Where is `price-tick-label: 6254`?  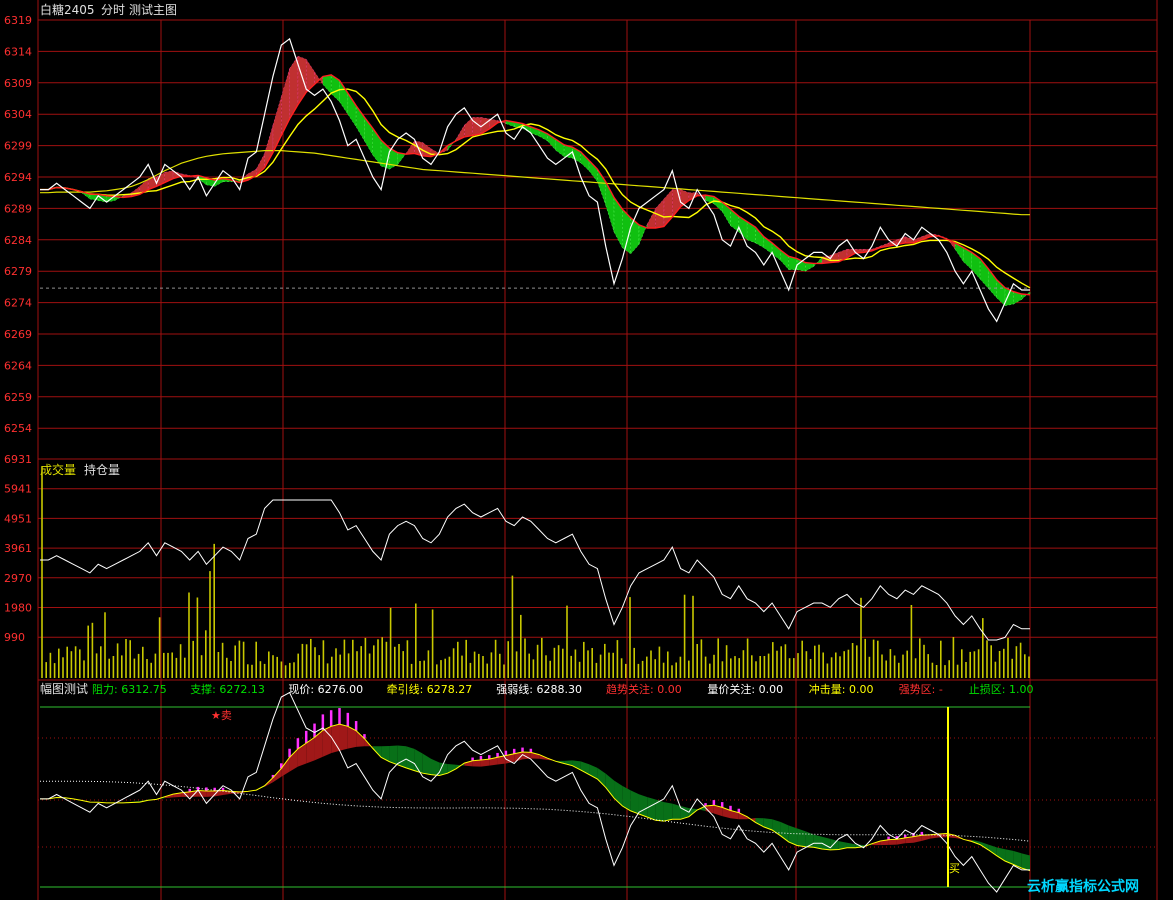
price-tick-label: 6254 is located at coordinates (18, 428).